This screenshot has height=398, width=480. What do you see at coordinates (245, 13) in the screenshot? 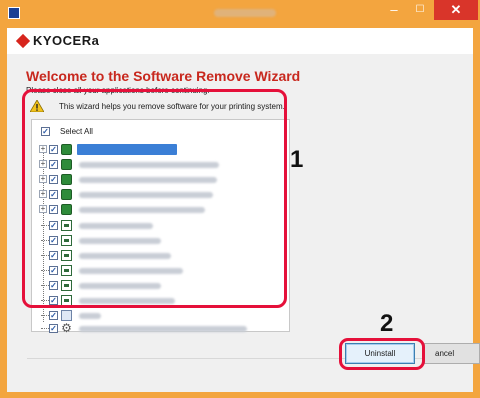
I see `window-title-blurred` at bounding box center [245, 13].